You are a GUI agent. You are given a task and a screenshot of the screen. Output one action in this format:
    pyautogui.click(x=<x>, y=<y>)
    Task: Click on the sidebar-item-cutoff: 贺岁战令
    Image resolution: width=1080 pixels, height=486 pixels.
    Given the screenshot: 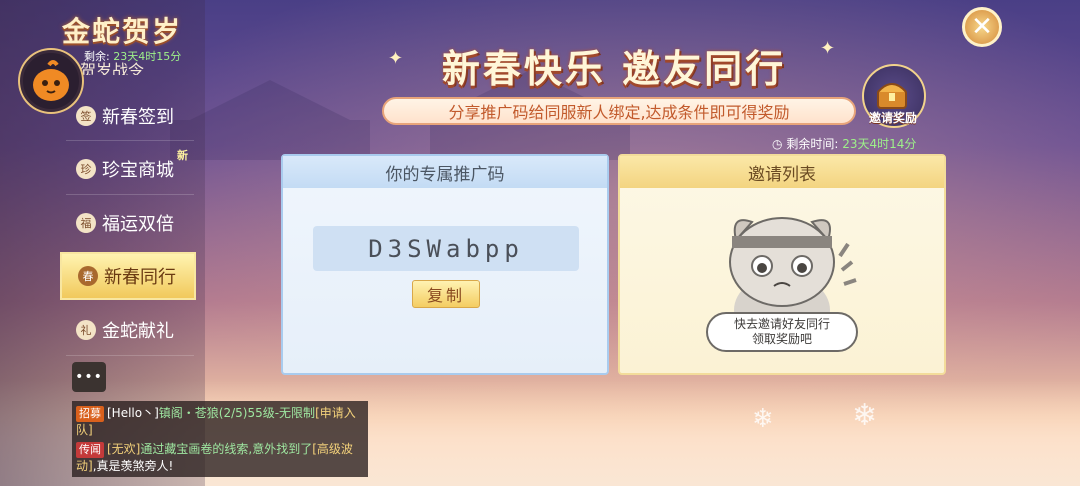 What is the action you would take?
    pyautogui.click(x=112, y=66)
    